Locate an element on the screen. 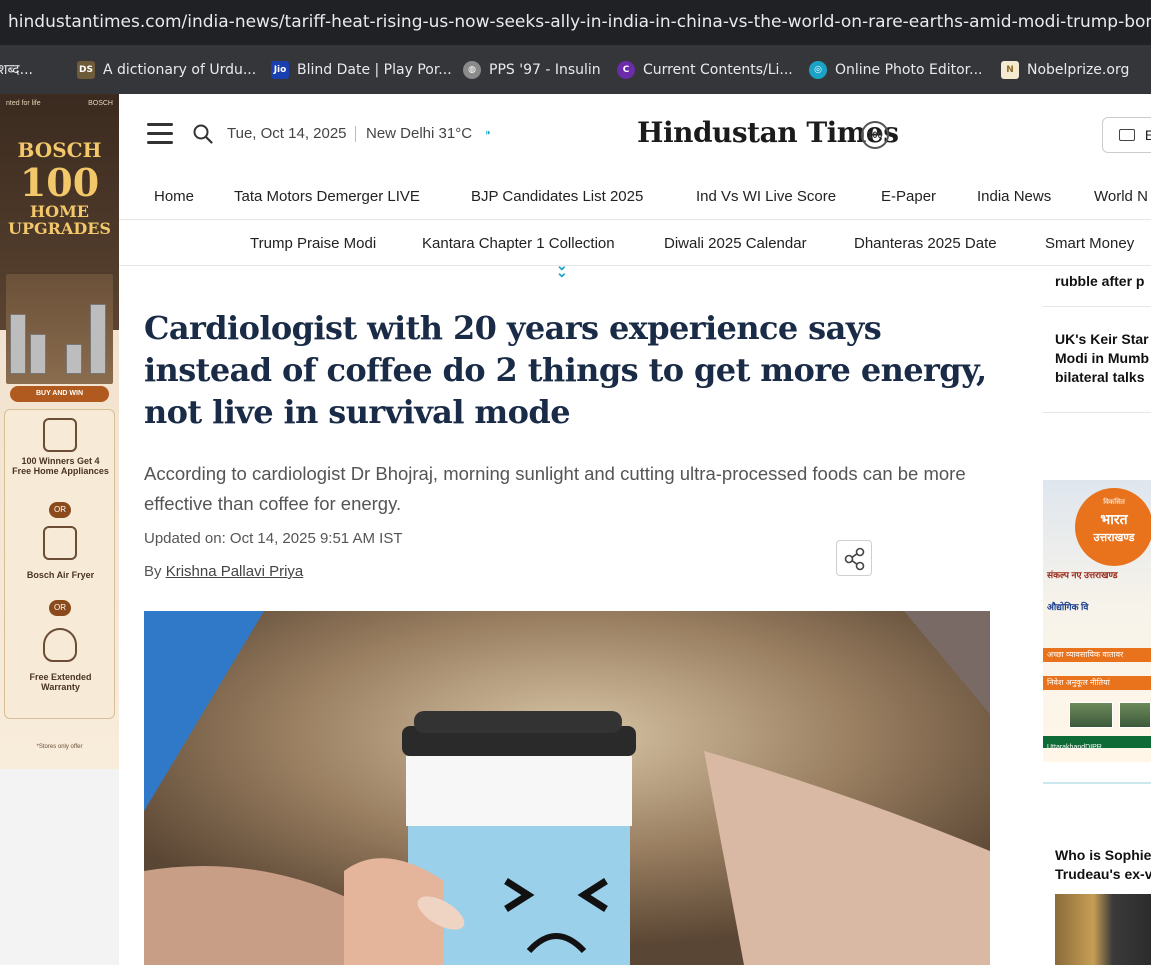 The image size is (1151, 965). current-date: Tue, Oct 14, 2025 is located at coordinates (287, 133).